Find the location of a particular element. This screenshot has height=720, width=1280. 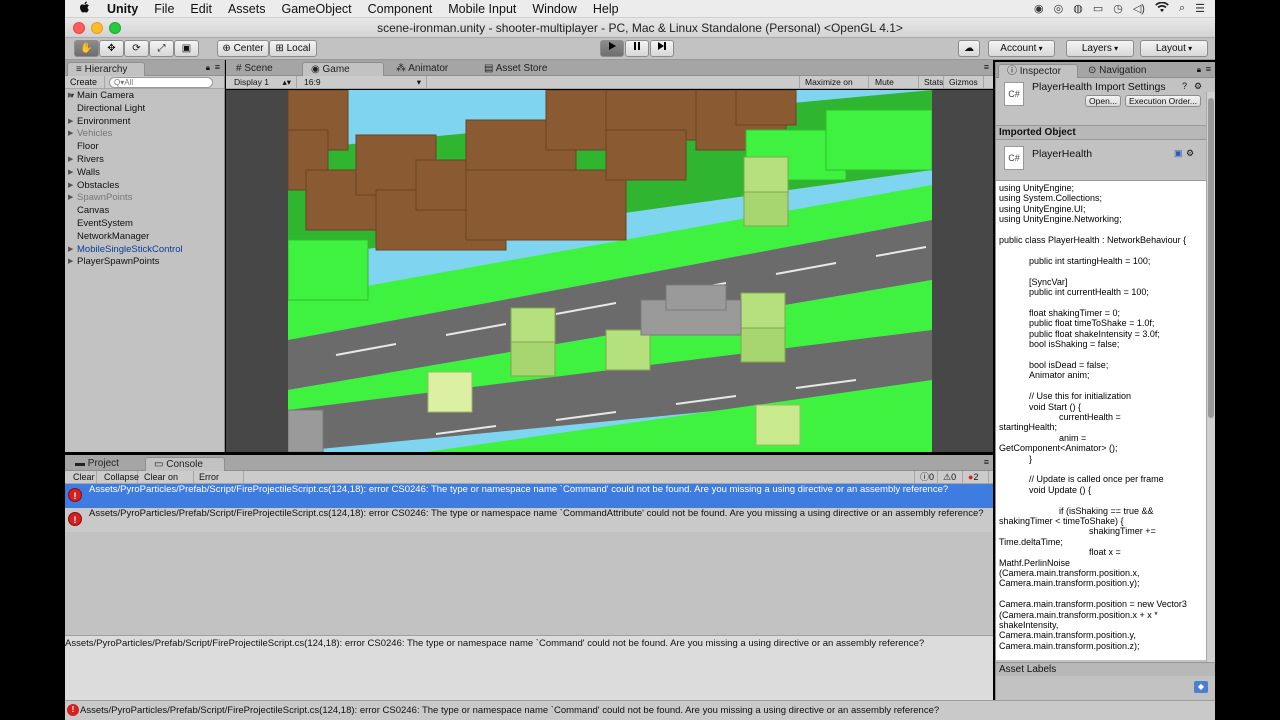

hierarchy-item: ▶ Vehicles is located at coordinates (144, 134).